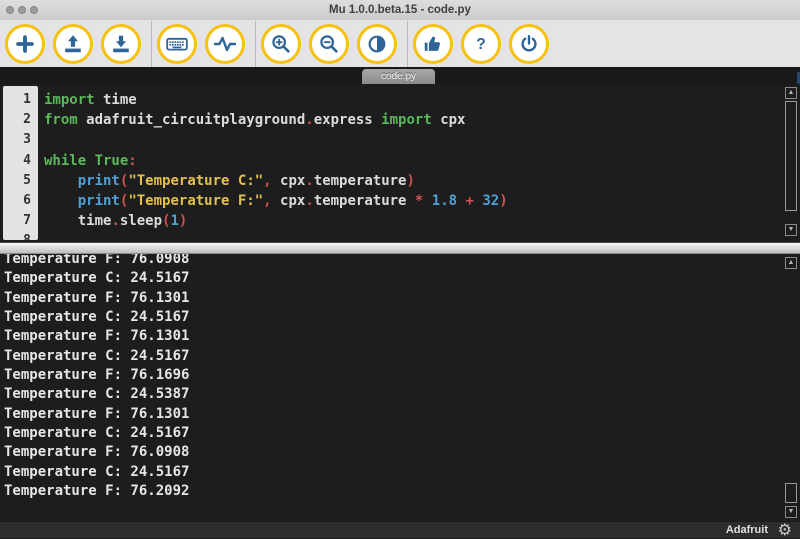  What do you see at coordinates (791, 156) in the screenshot?
I see `editor-scrollbar-thumb` at bounding box center [791, 156].